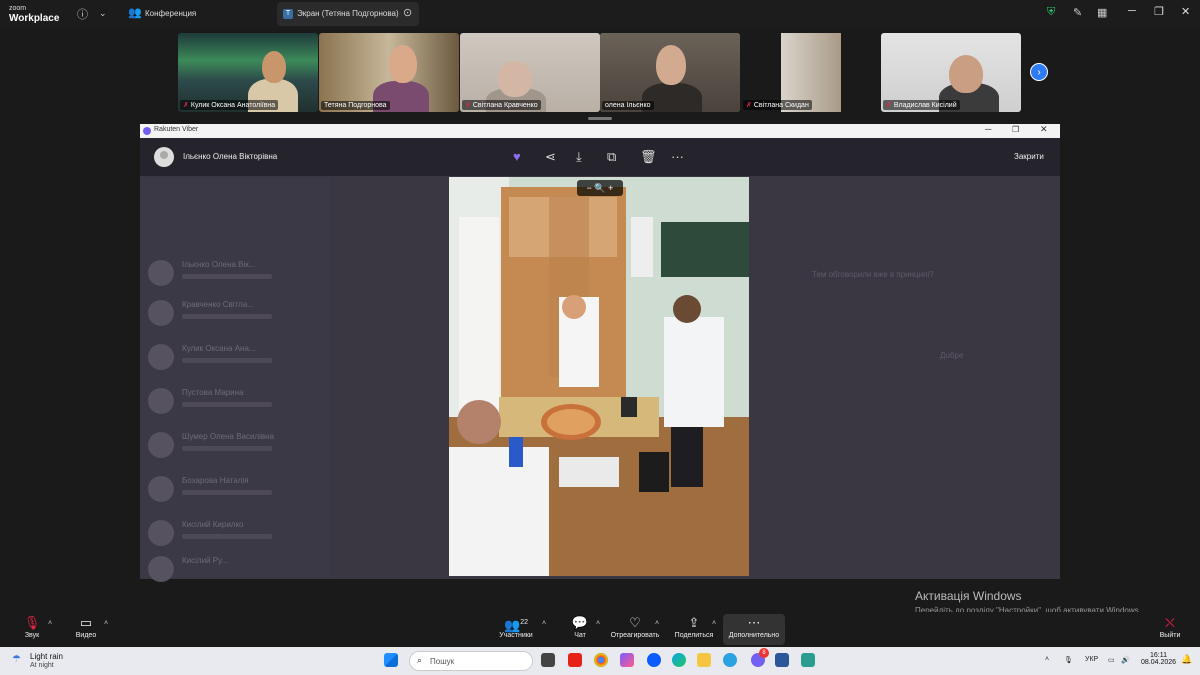 The image size is (1200, 675). What do you see at coordinates (1185, 11) in the screenshot?
I see `close-button: ✕` at bounding box center [1185, 11].